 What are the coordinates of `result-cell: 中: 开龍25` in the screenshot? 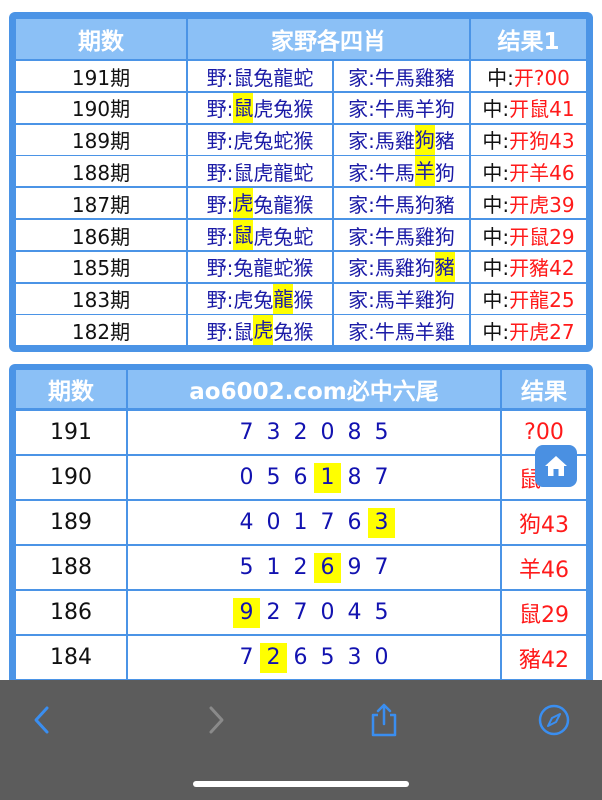 It's located at (528, 299).